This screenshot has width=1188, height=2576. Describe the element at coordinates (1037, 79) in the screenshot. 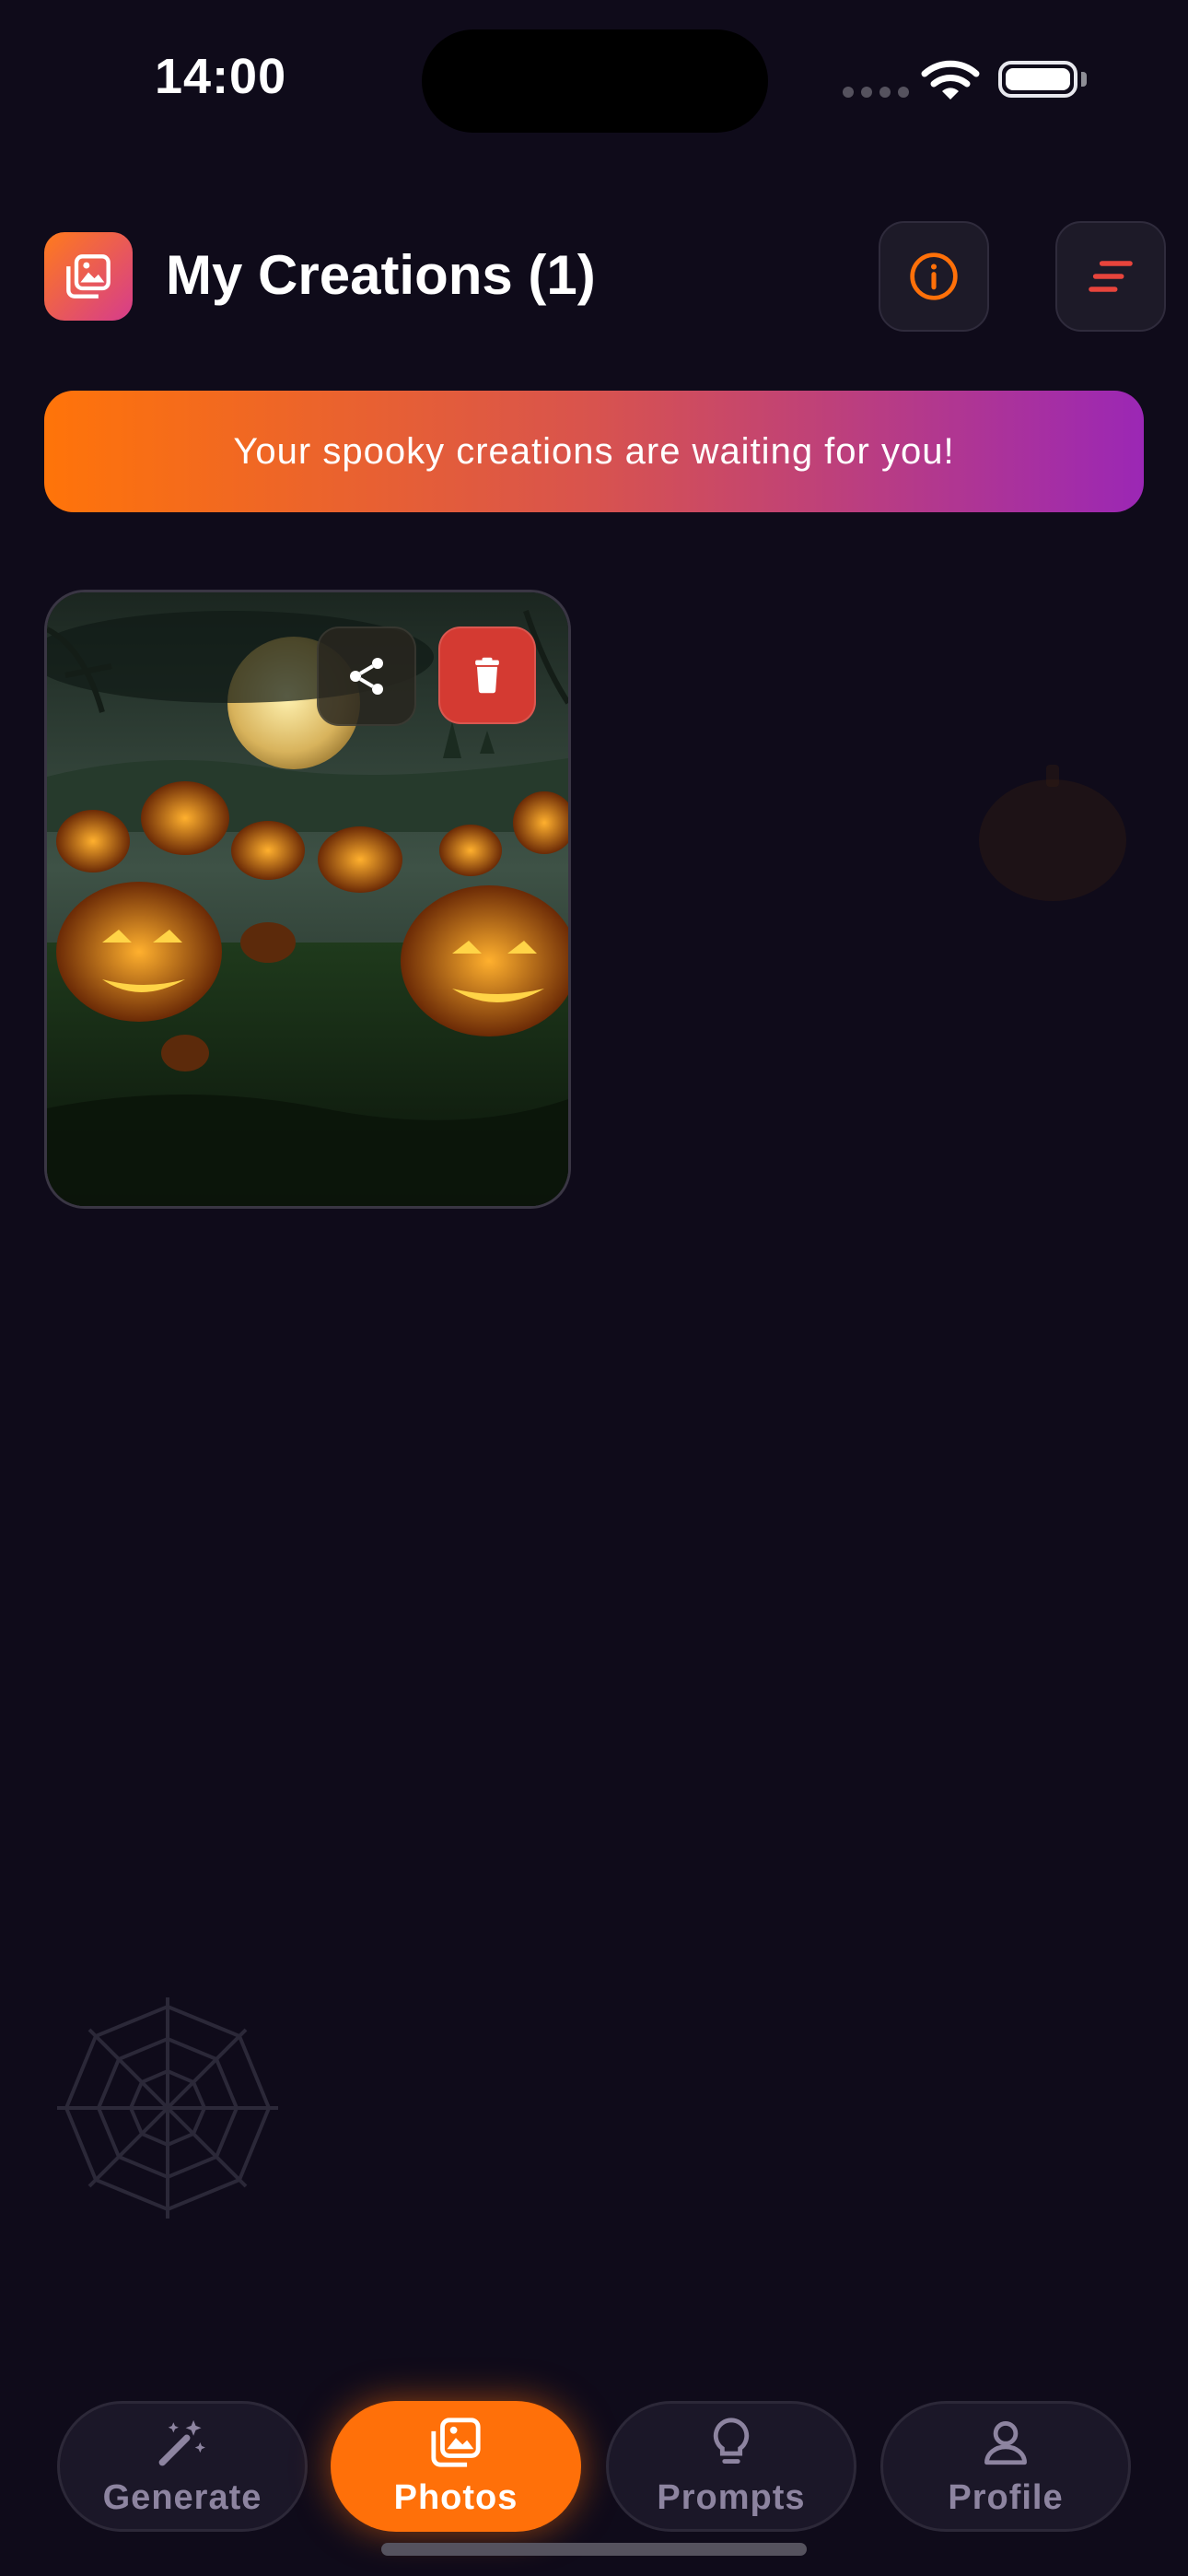

I see `battery-icon` at that location.